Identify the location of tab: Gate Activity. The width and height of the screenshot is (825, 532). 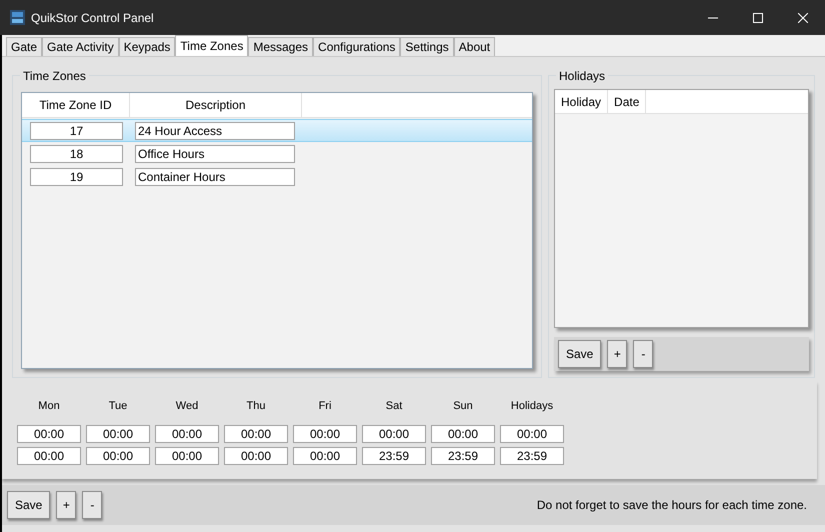
(80, 46).